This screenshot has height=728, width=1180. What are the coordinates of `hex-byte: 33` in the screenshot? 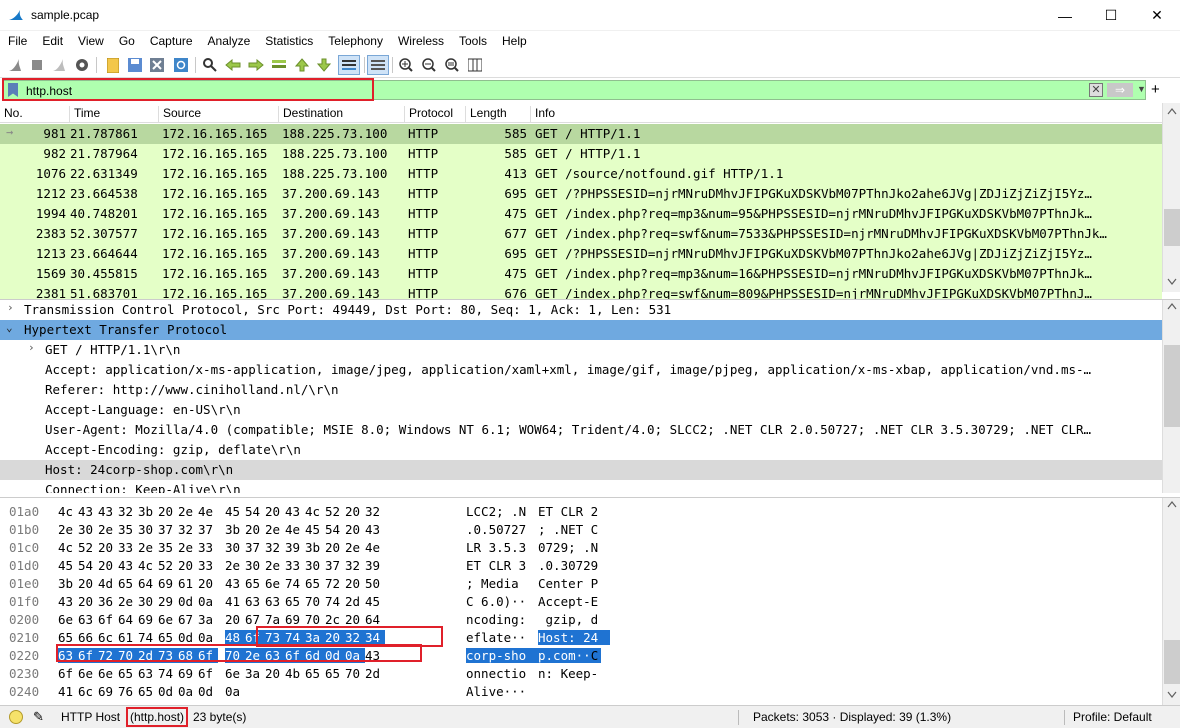 It's located at (208, 547).